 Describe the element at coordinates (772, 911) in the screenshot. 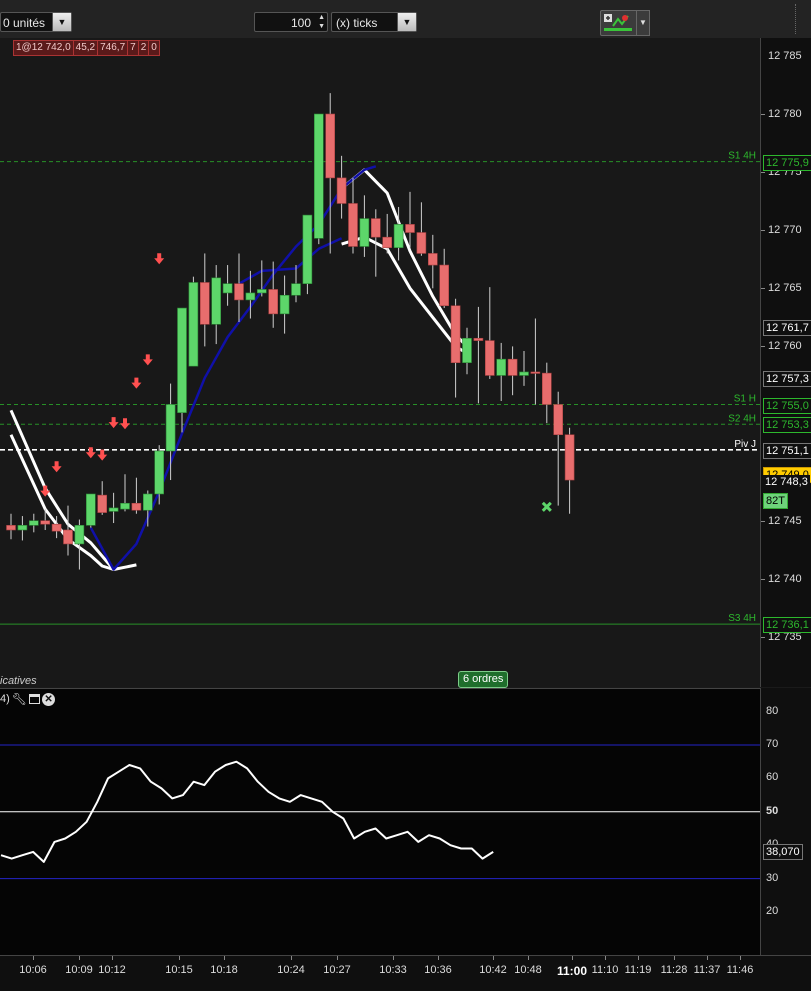

I see `indicator-tick-label: 20` at that location.